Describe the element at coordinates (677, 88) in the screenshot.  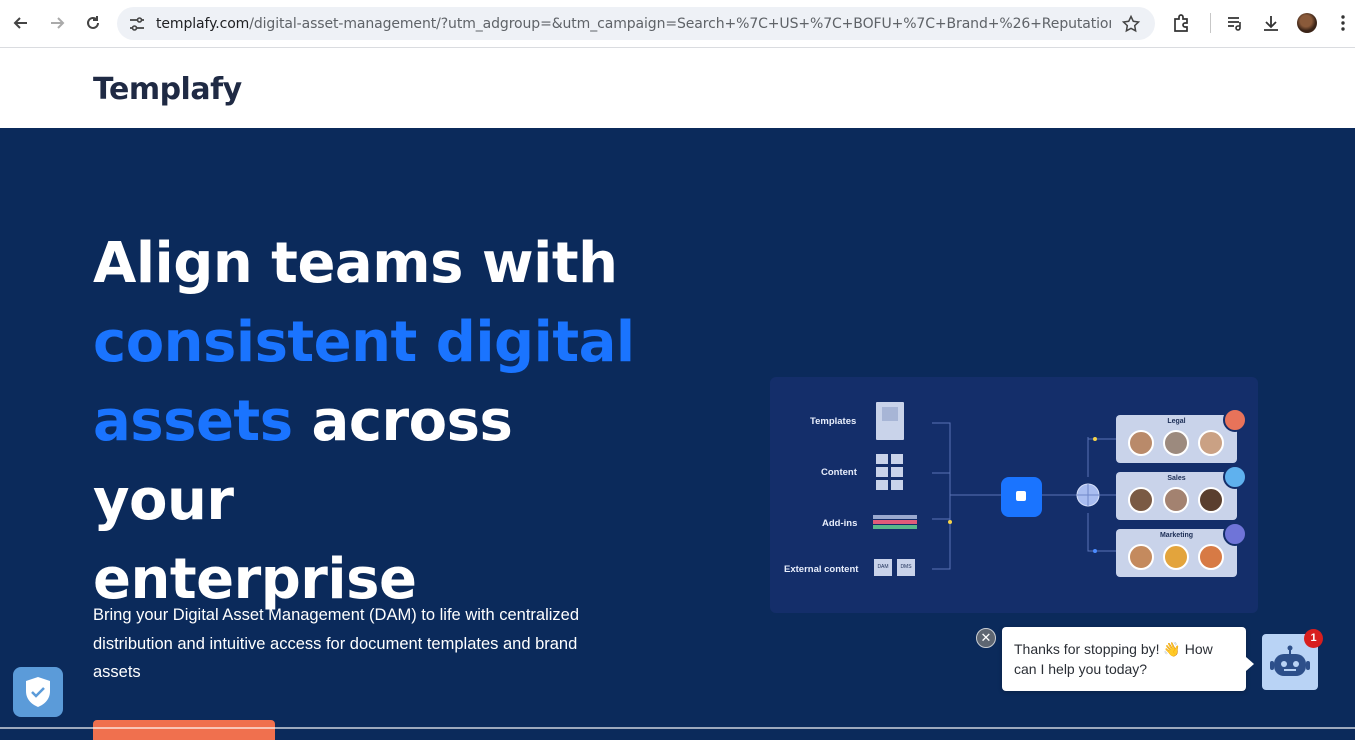
I see `site-header: Templafy` at that location.